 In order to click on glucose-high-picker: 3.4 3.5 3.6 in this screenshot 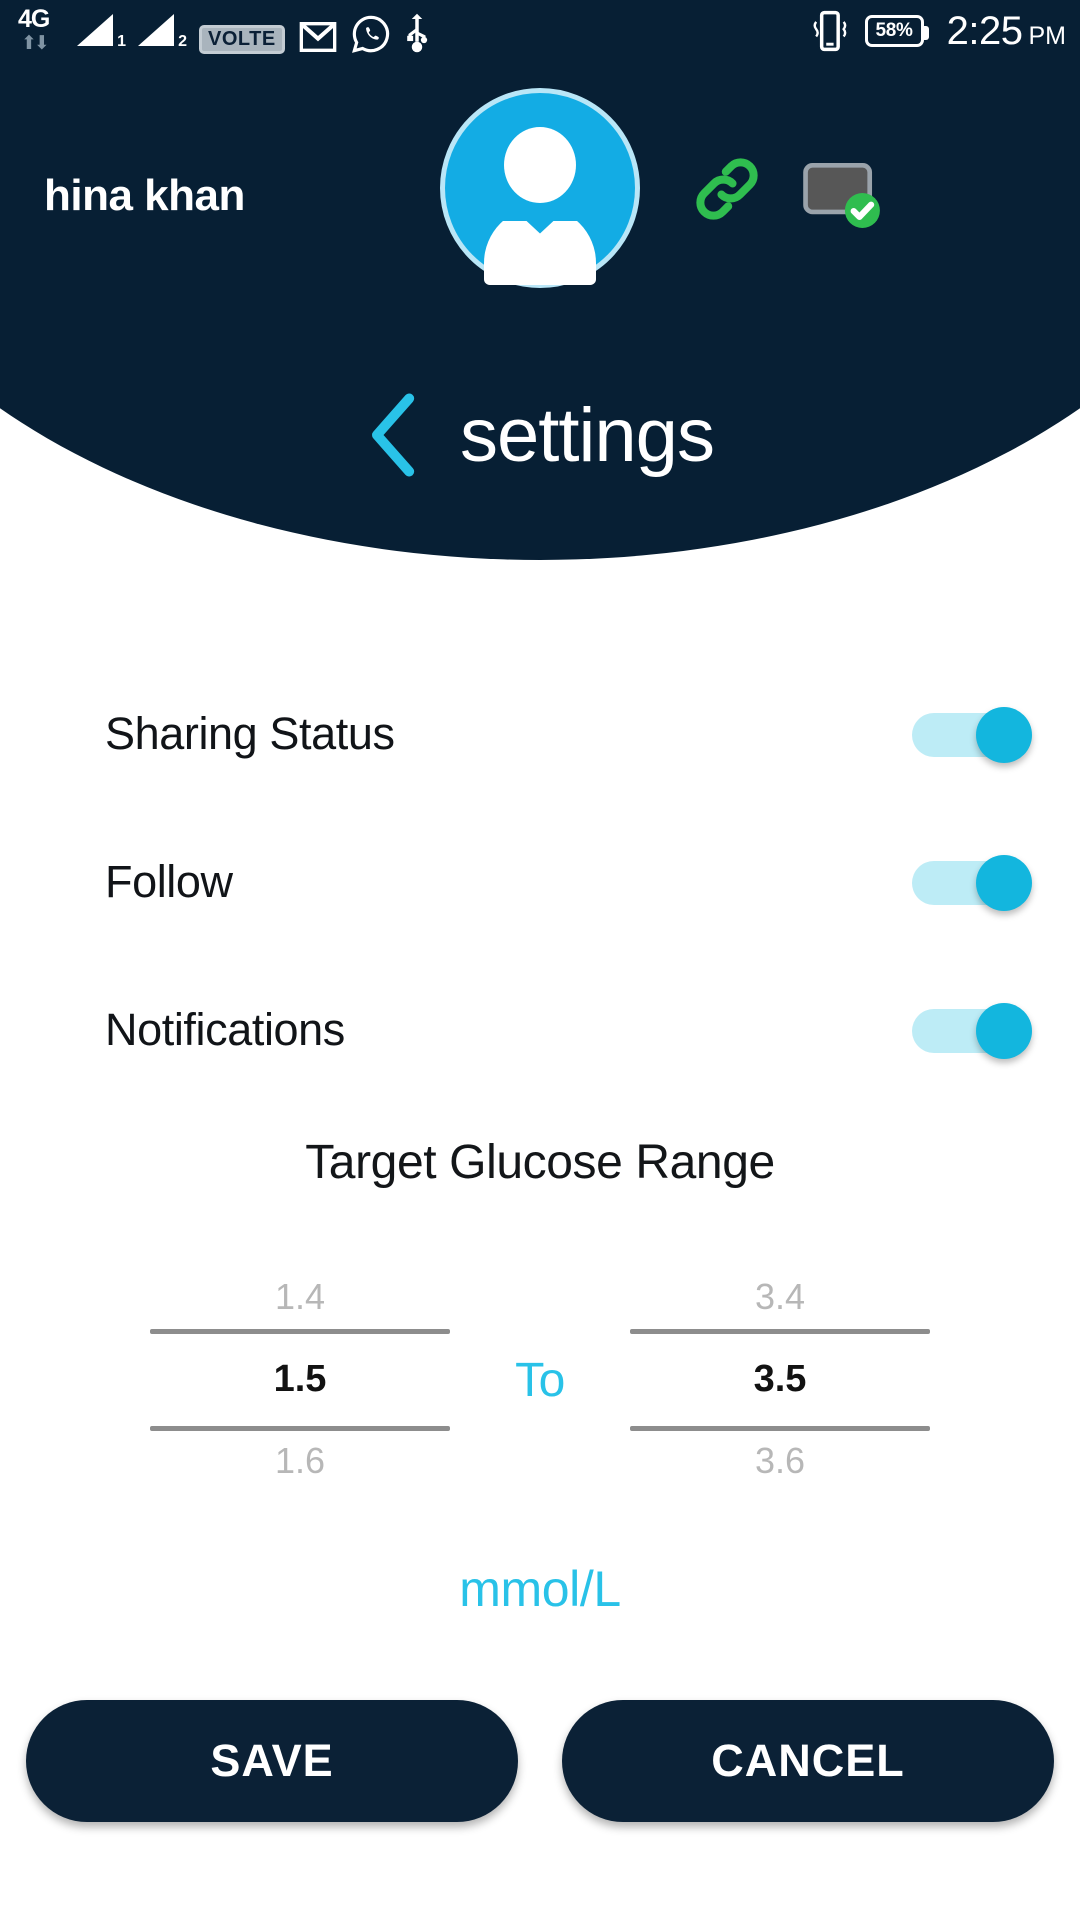, I will do `click(780, 1380)`.